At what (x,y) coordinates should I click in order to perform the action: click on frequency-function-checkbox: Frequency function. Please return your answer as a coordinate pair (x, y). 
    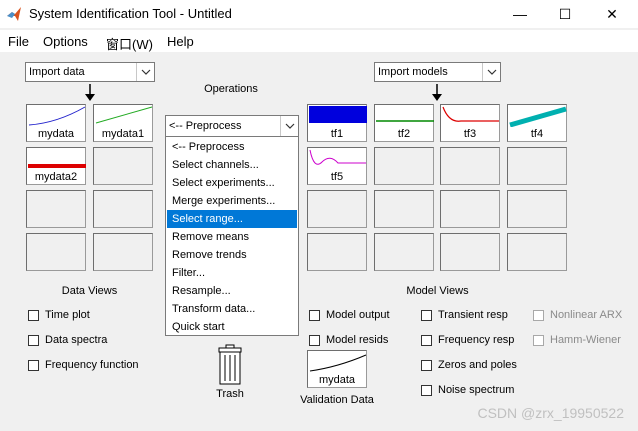
    Looking at the image, I should click on (83, 365).